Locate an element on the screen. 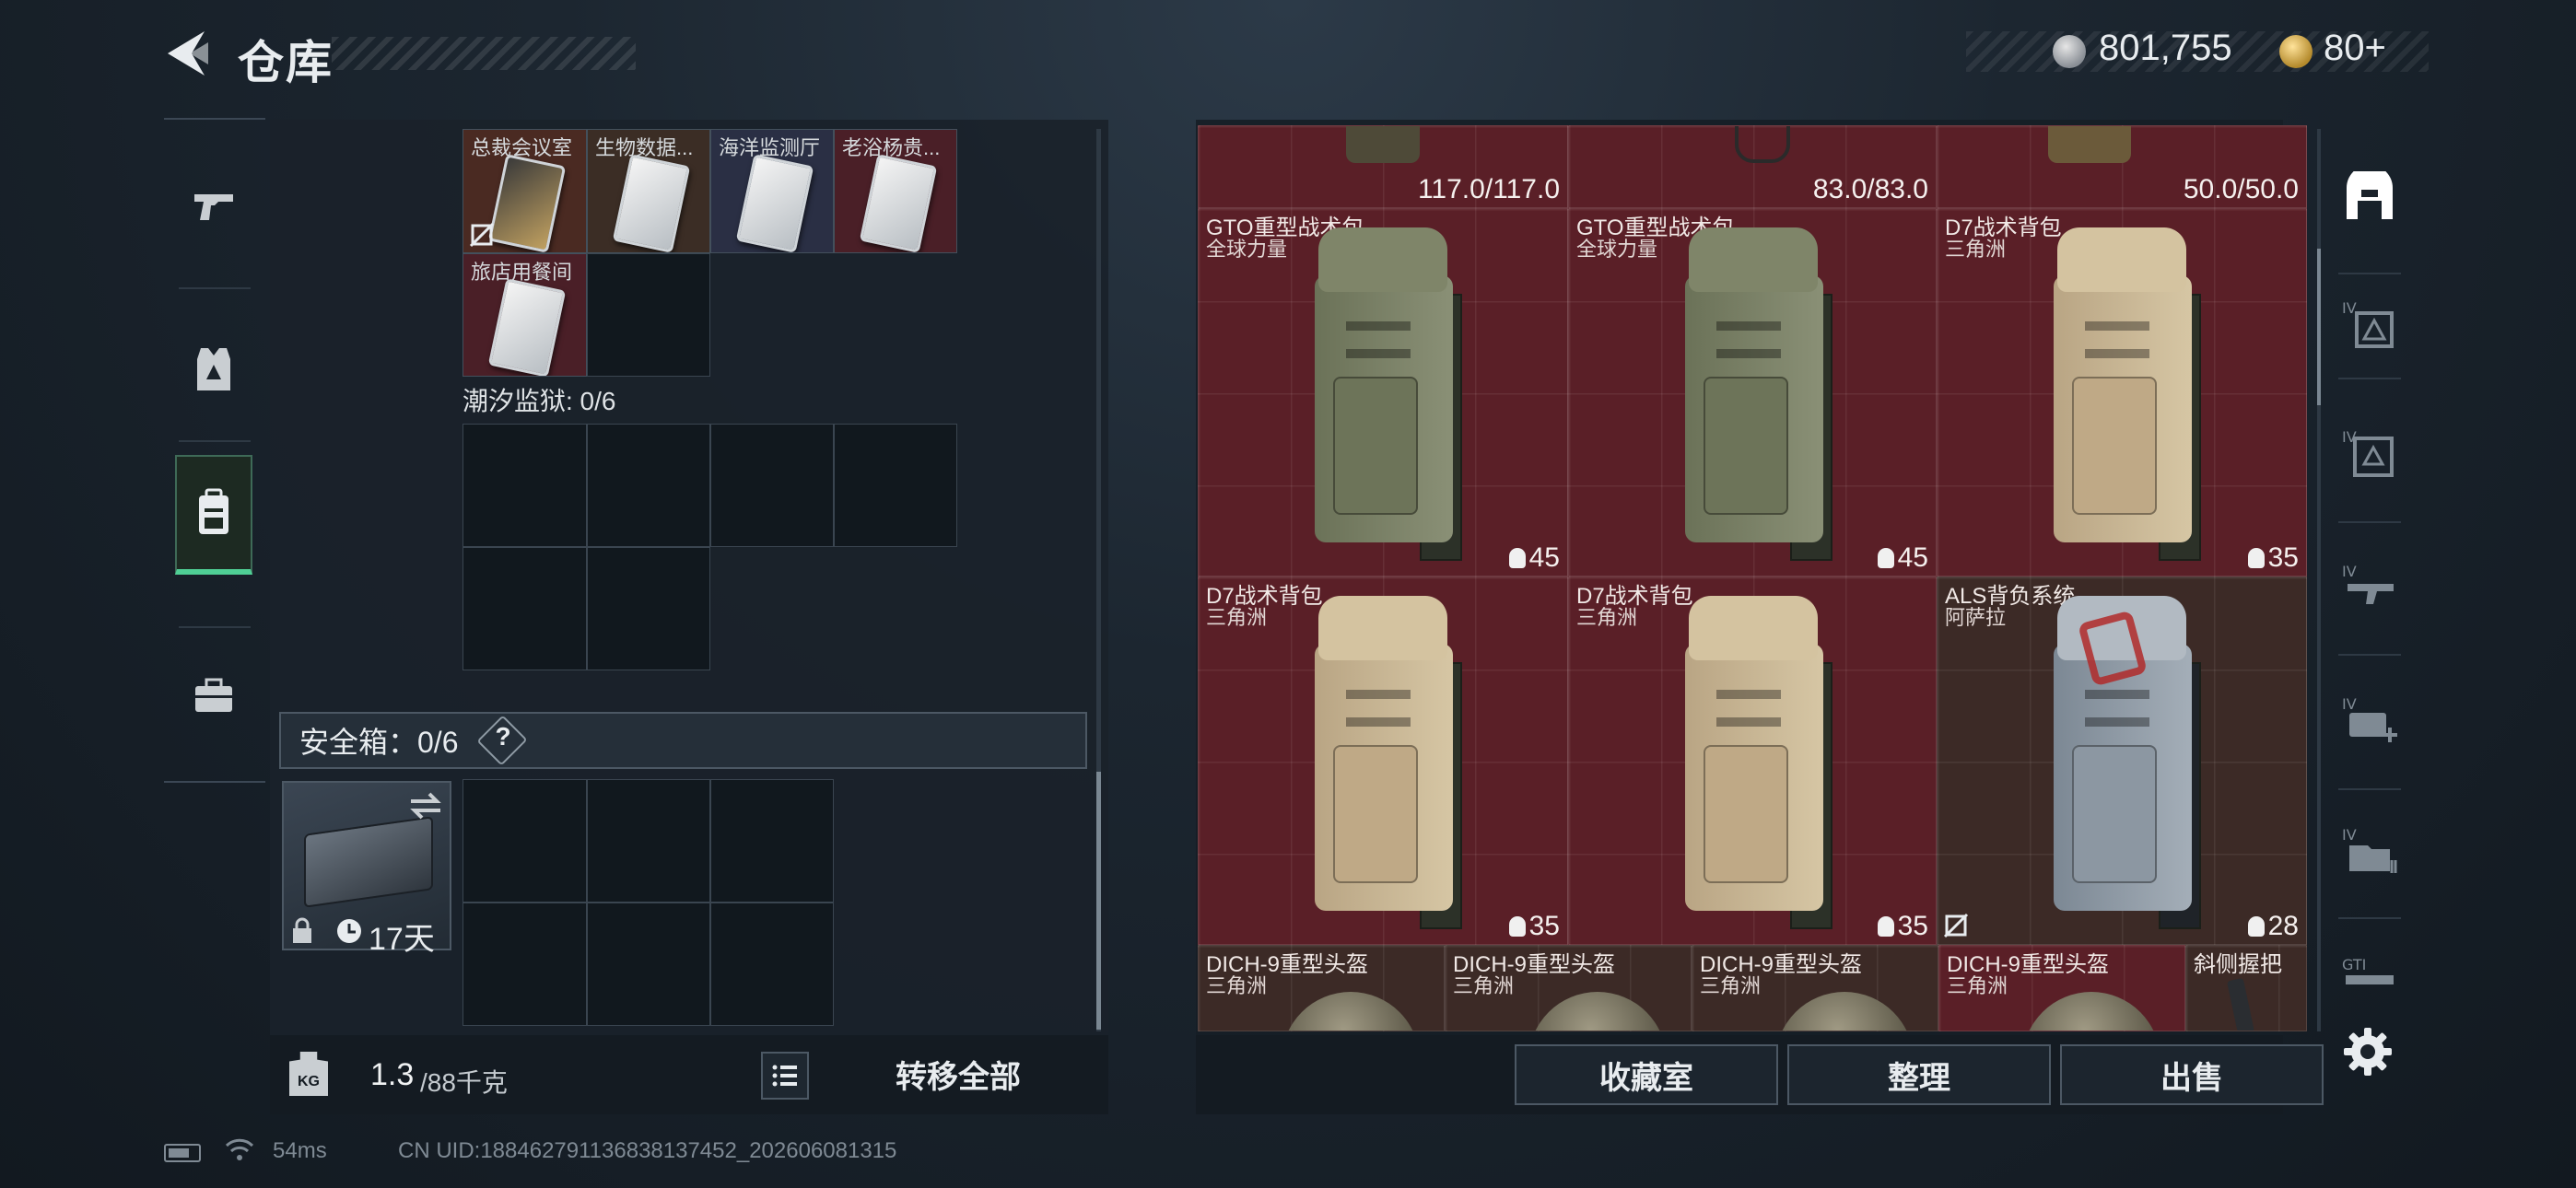 The width and height of the screenshot is (2576, 1188). swap-icon is located at coordinates (425, 805).